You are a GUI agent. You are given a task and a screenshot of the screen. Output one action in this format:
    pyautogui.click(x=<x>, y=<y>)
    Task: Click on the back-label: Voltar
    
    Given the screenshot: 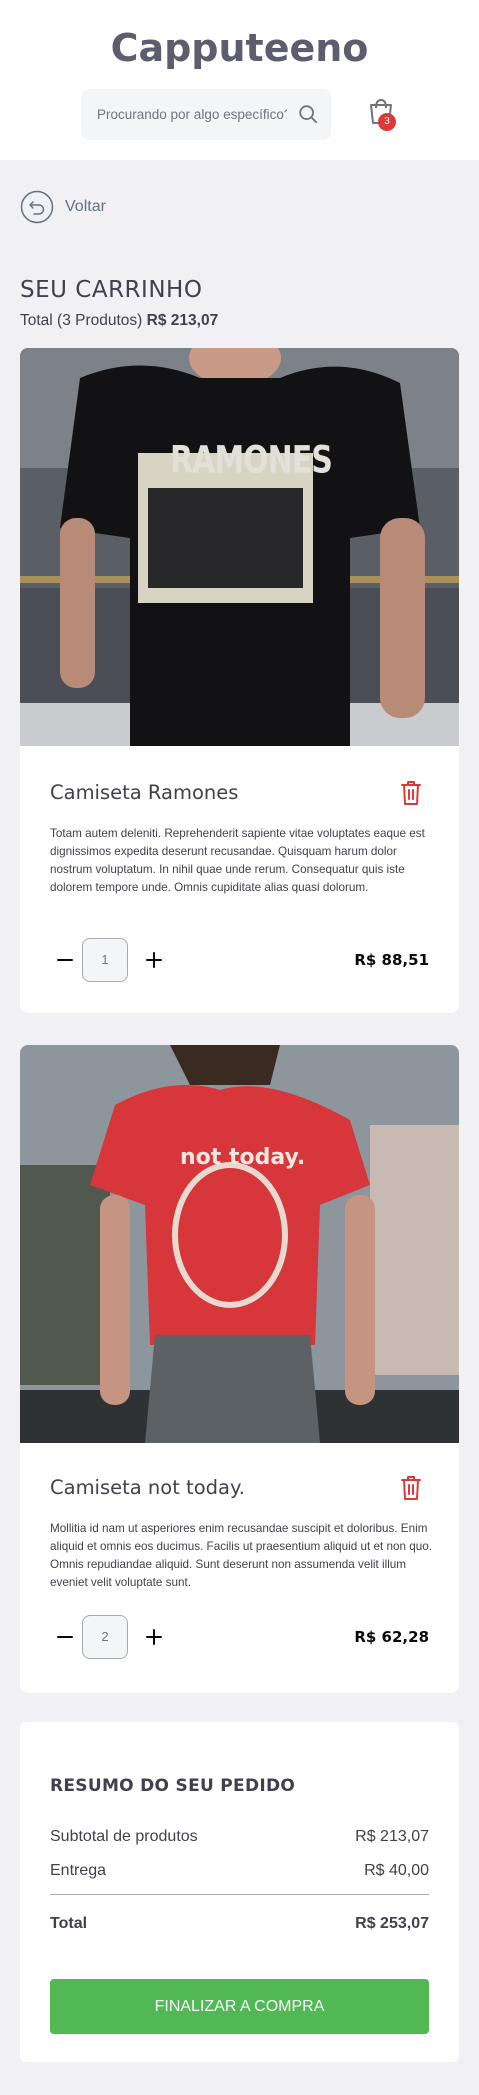 What is the action you would take?
    pyautogui.click(x=85, y=206)
    